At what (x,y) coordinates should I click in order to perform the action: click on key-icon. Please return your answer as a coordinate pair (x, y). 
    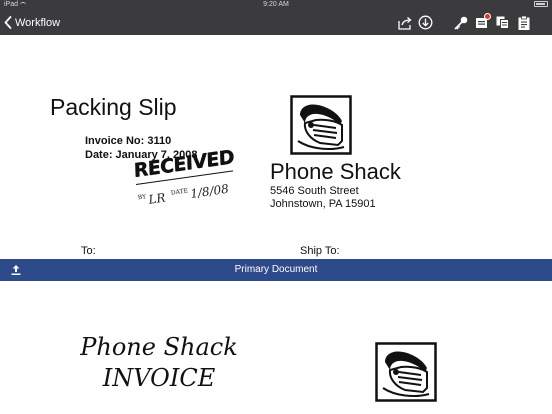
    Looking at the image, I should click on (460, 22).